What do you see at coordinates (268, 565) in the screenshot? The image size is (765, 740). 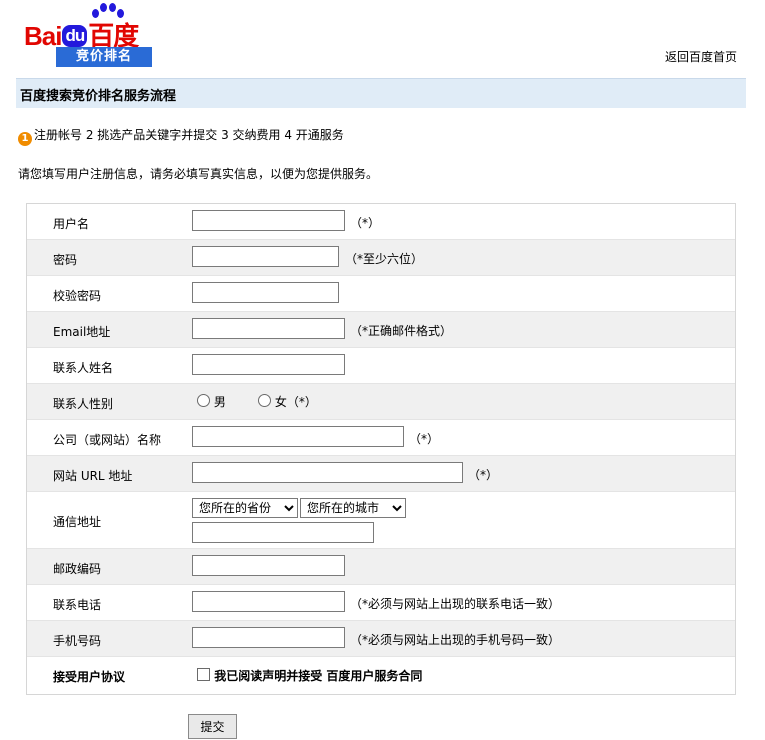 I see `postcode-input` at bounding box center [268, 565].